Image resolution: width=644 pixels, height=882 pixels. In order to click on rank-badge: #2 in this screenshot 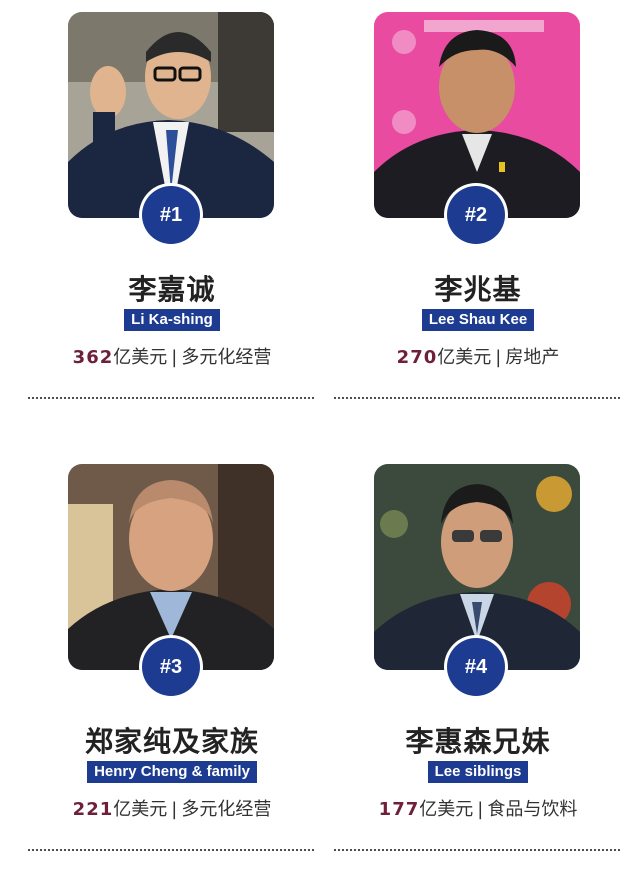, I will do `click(476, 215)`.